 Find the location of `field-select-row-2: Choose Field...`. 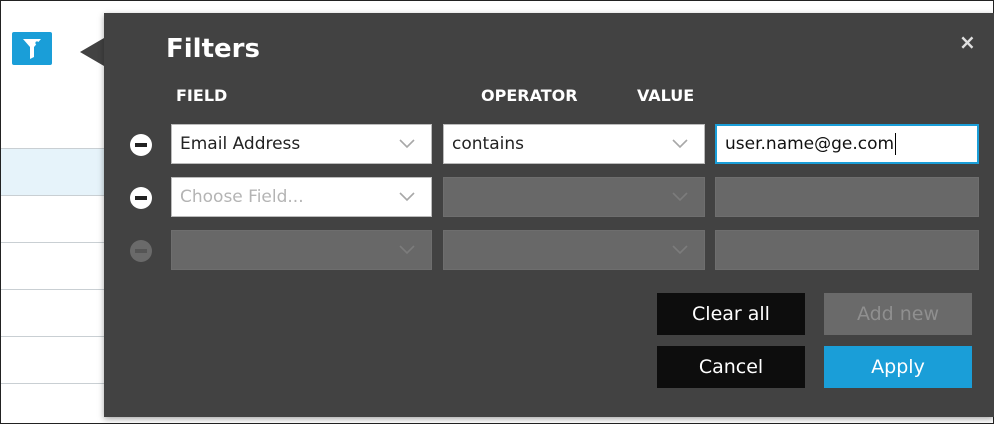

field-select-row-2: Choose Field... is located at coordinates (301, 197).